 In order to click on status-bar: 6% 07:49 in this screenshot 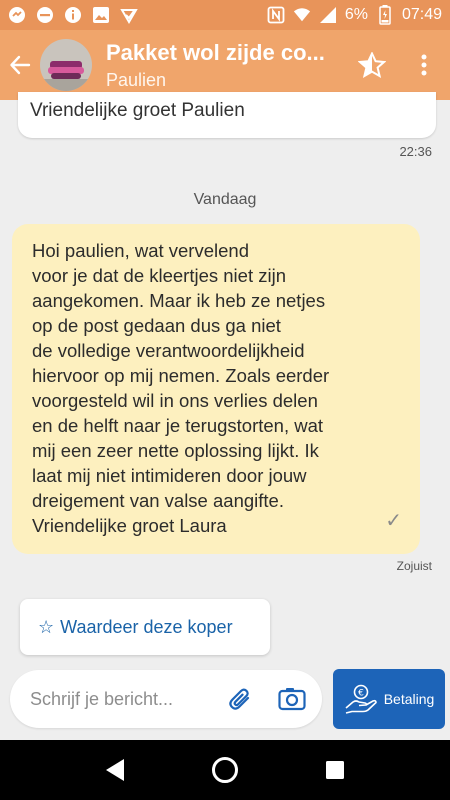, I will do `click(225, 15)`.